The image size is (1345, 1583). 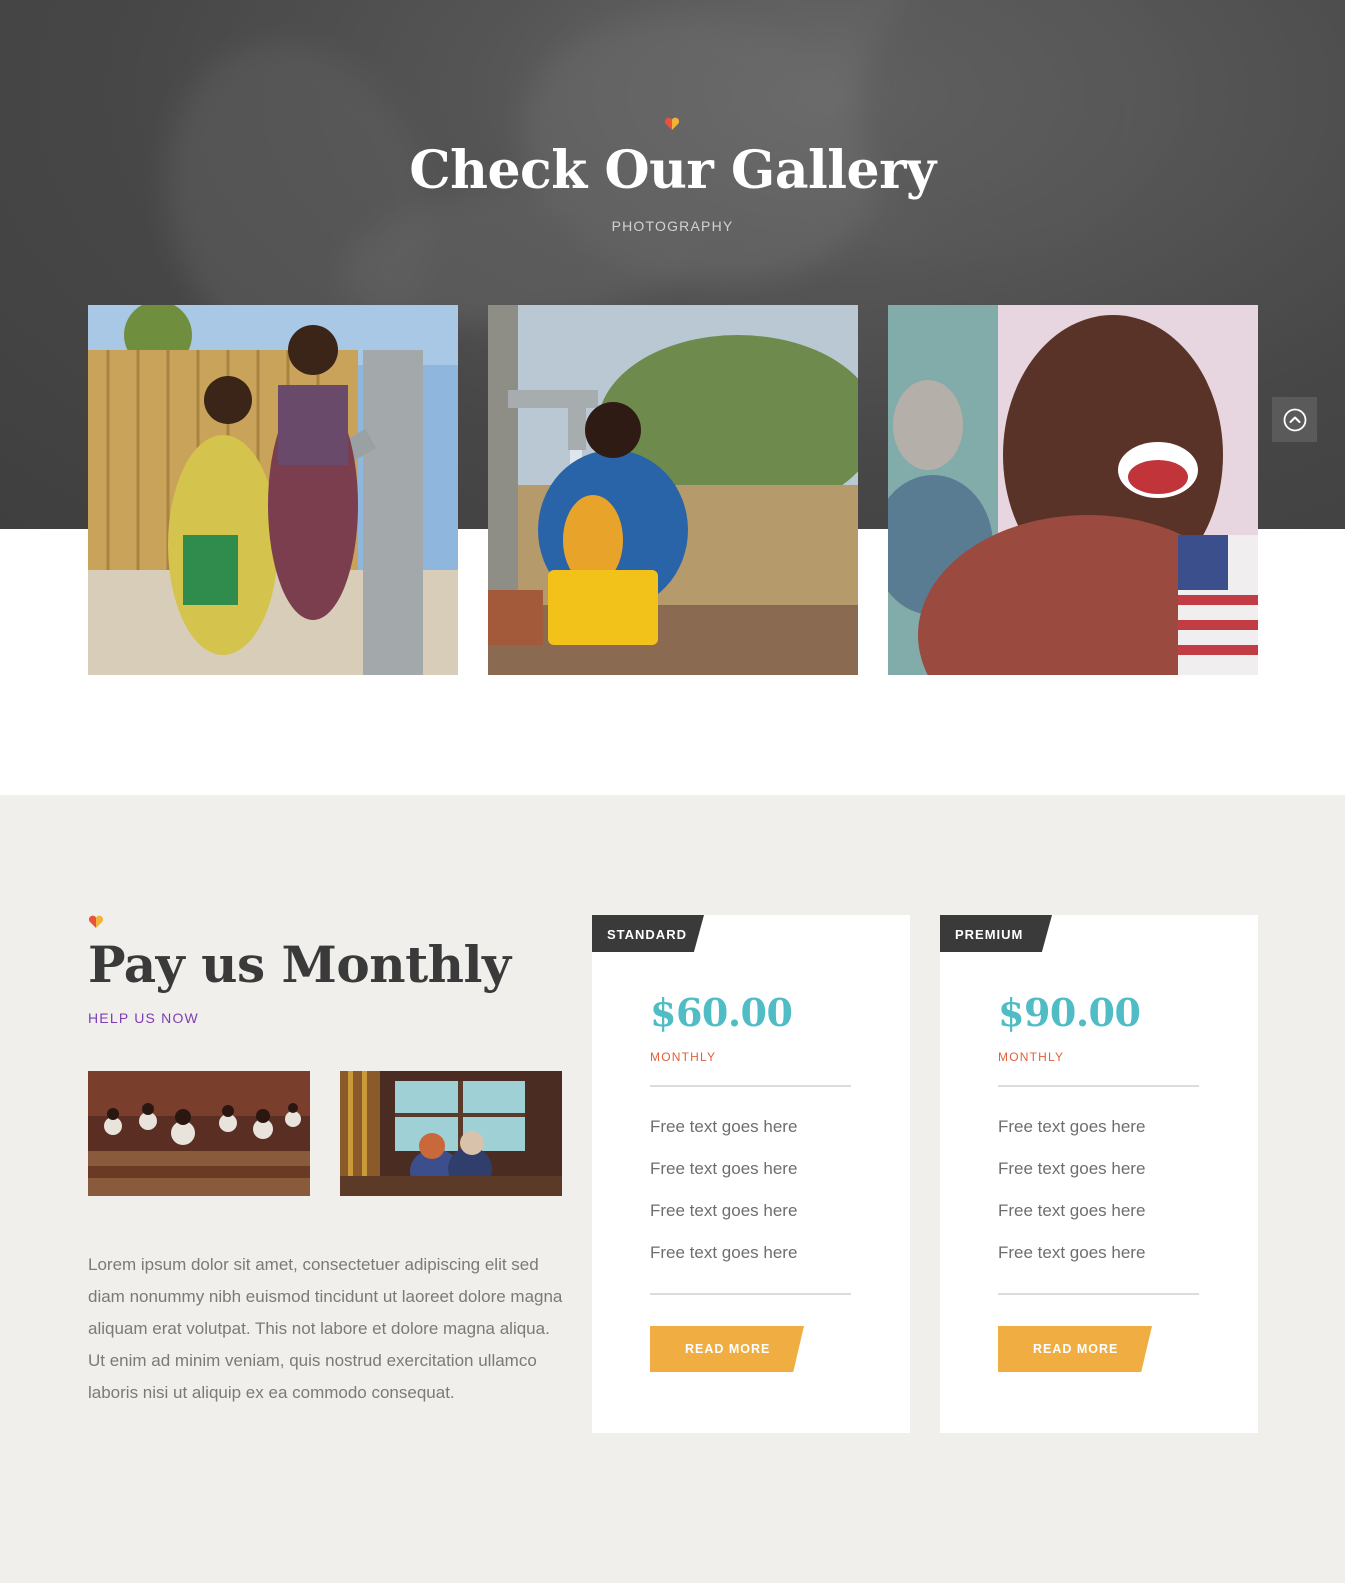 I want to click on children-reading-photo, so click(x=451, y=1133).